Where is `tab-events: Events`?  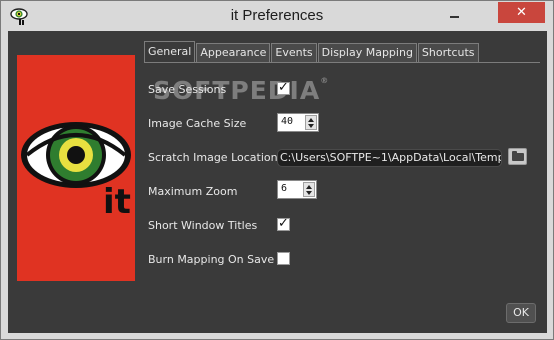 tab-events: Events is located at coordinates (294, 53).